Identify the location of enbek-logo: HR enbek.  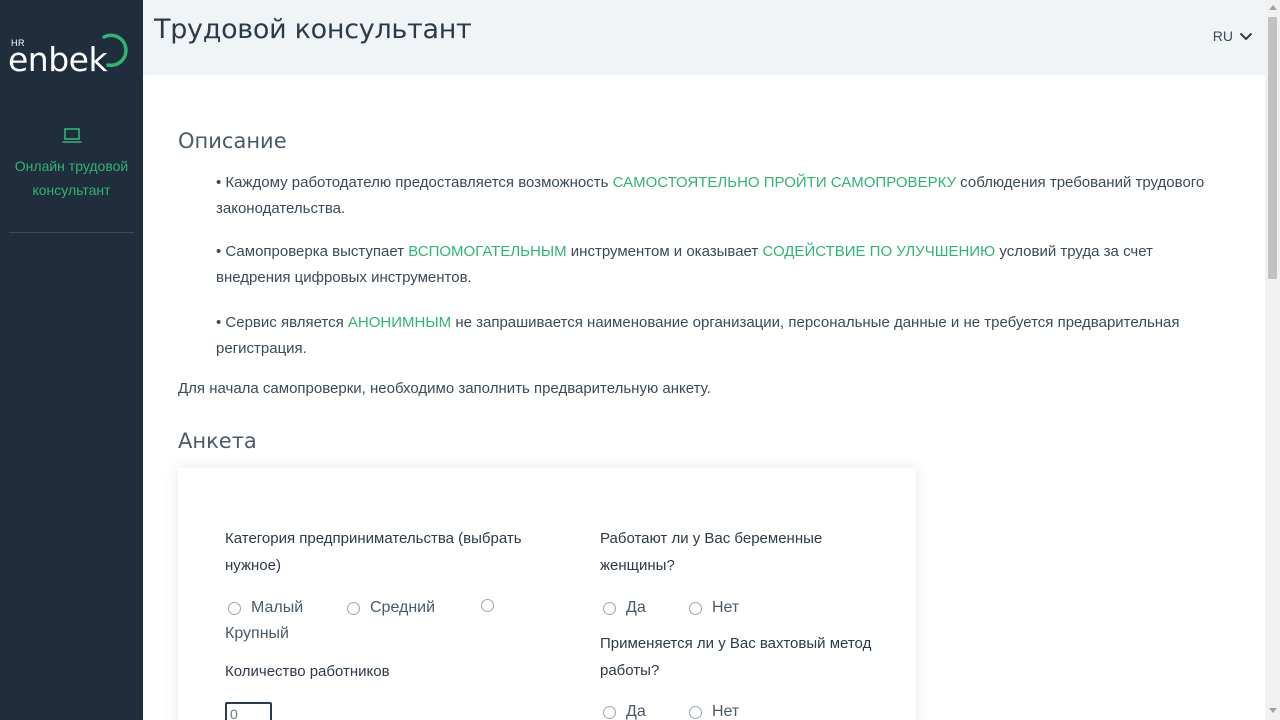
(72, 54).